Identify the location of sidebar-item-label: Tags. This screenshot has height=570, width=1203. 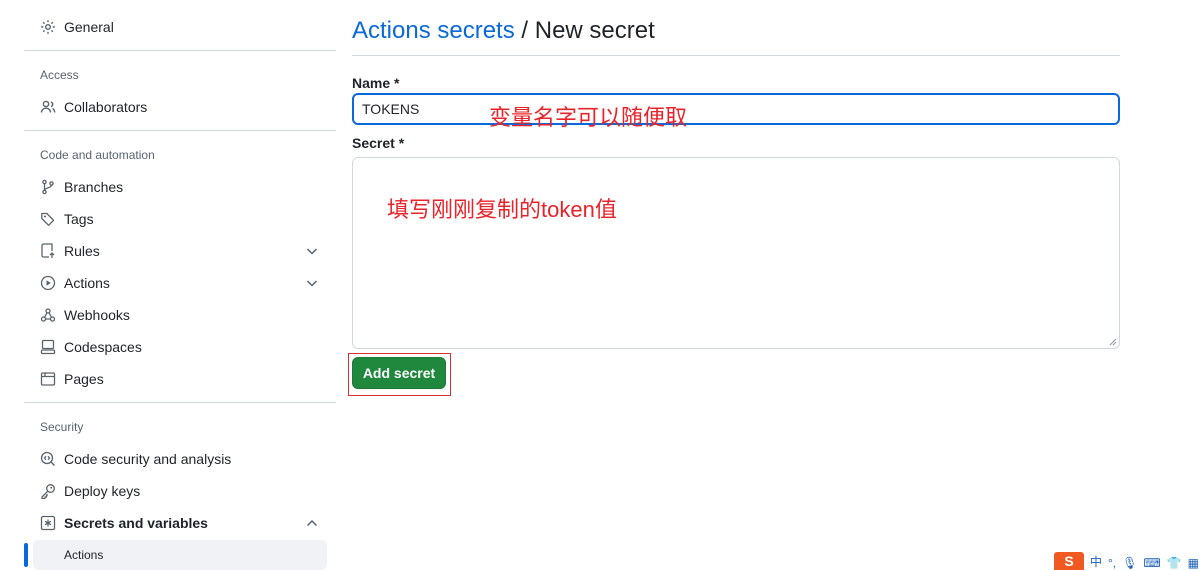
(79, 219).